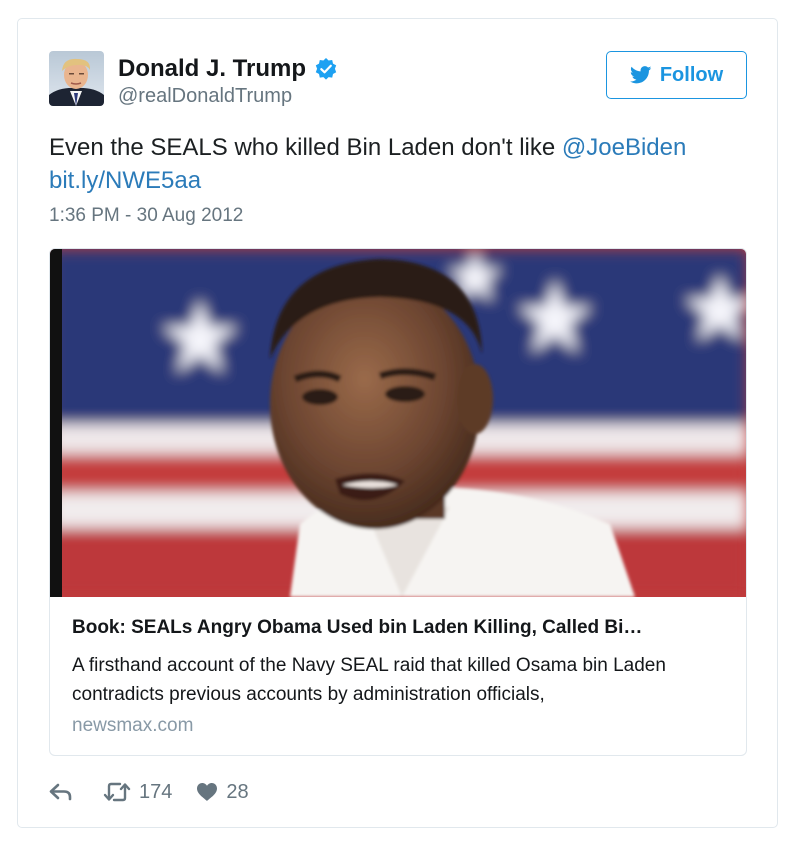  I want to click on reply-button, so click(61, 792).